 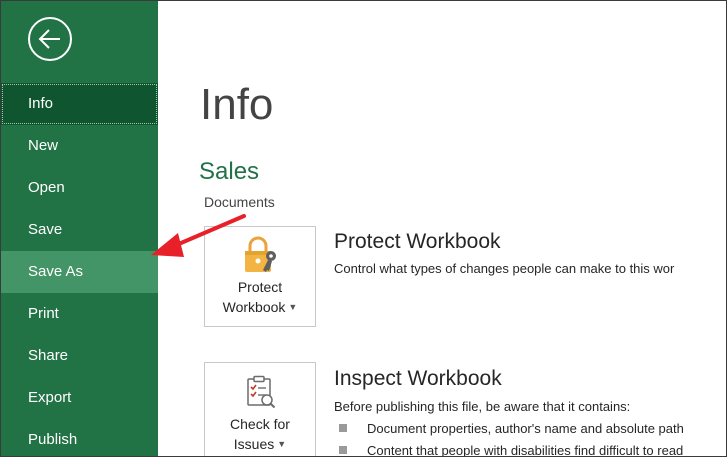 I want to click on nav-item-info: Info, so click(x=79, y=104).